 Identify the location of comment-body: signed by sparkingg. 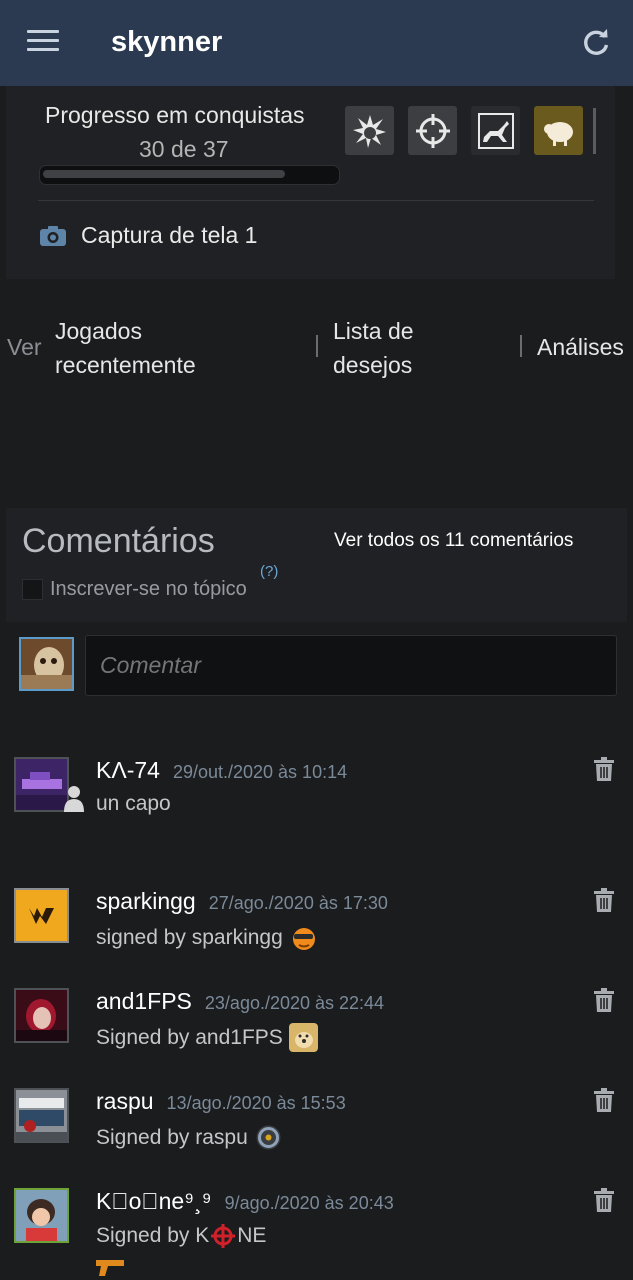
(189, 937).